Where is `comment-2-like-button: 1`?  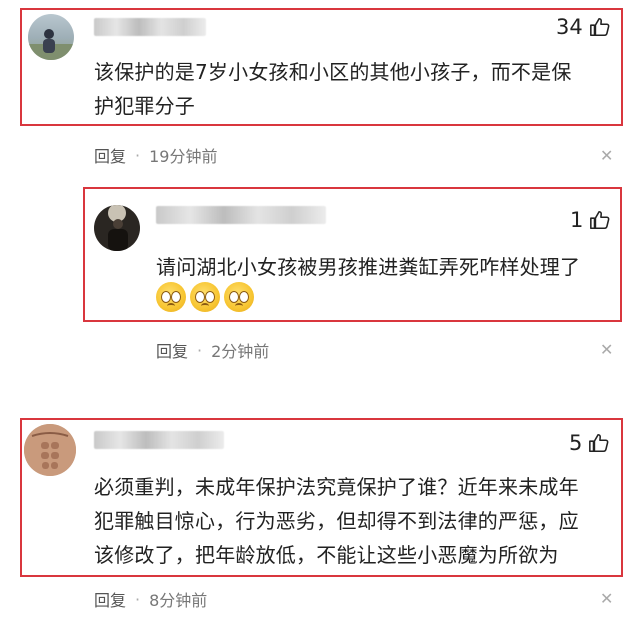
comment-2-like-button: 1 is located at coordinates (590, 220).